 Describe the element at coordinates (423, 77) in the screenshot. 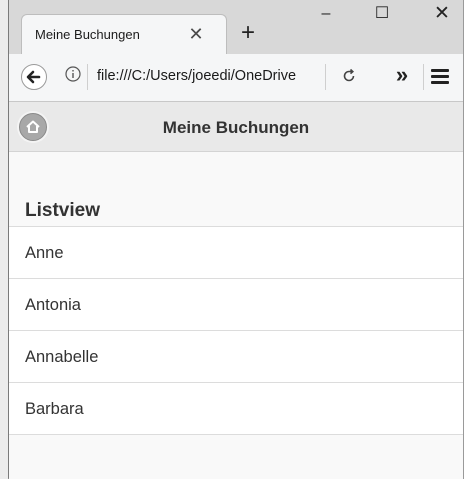

I see `toolbar-divider` at that location.